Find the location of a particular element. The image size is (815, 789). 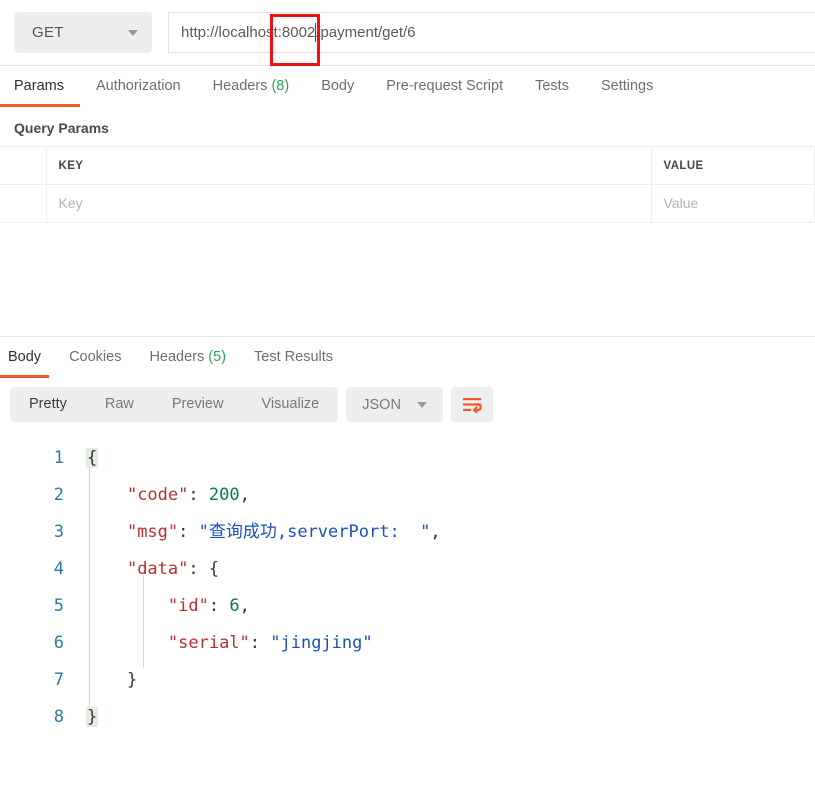

param-key-input: Key is located at coordinates (349, 203).